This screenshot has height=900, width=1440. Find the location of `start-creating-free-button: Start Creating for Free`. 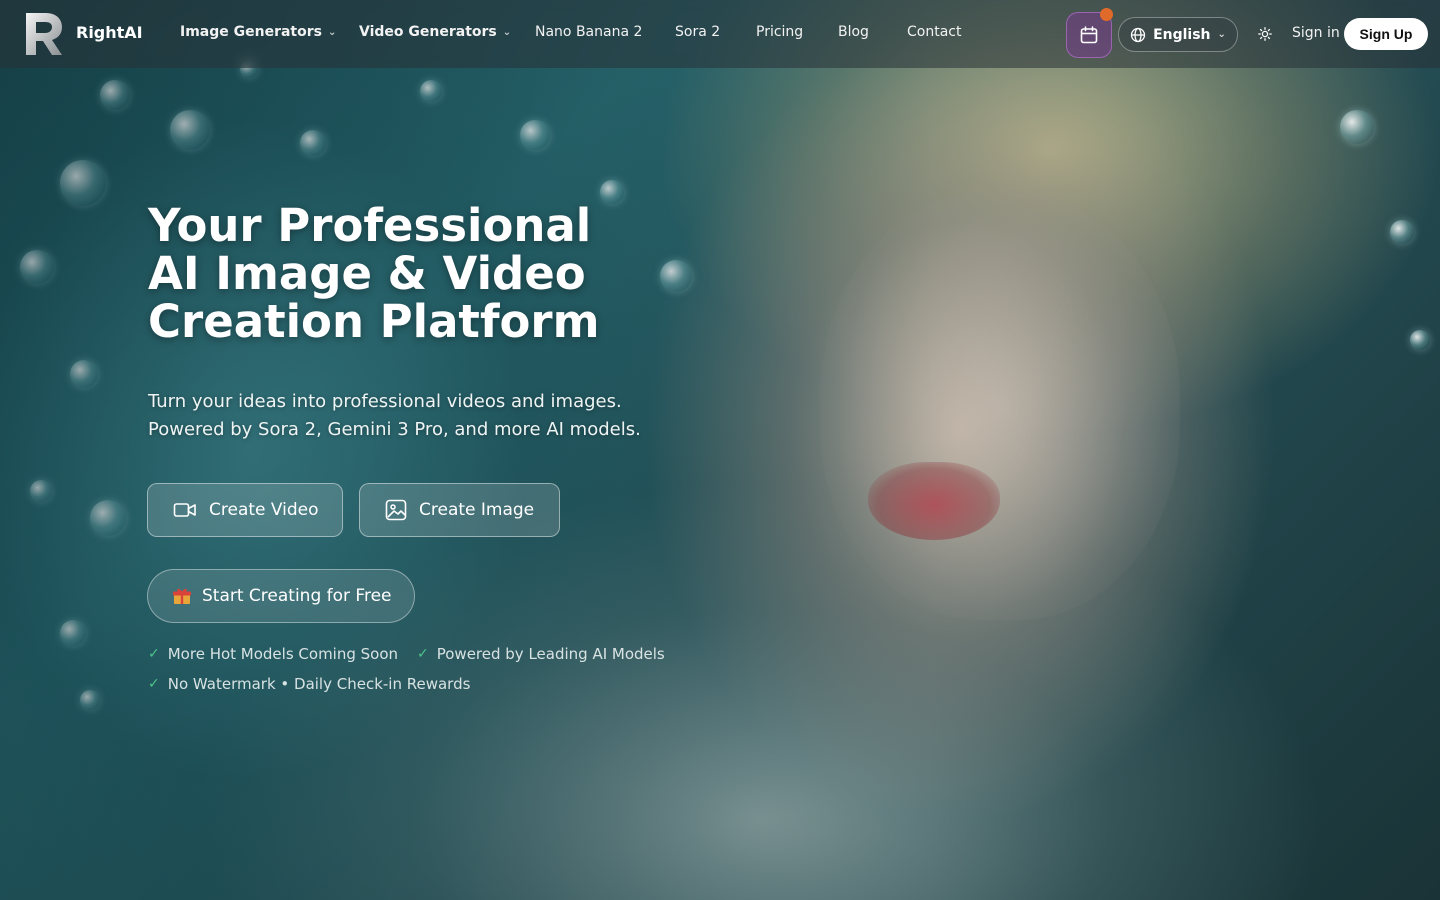

start-creating-free-button: Start Creating for Free is located at coordinates (281, 596).